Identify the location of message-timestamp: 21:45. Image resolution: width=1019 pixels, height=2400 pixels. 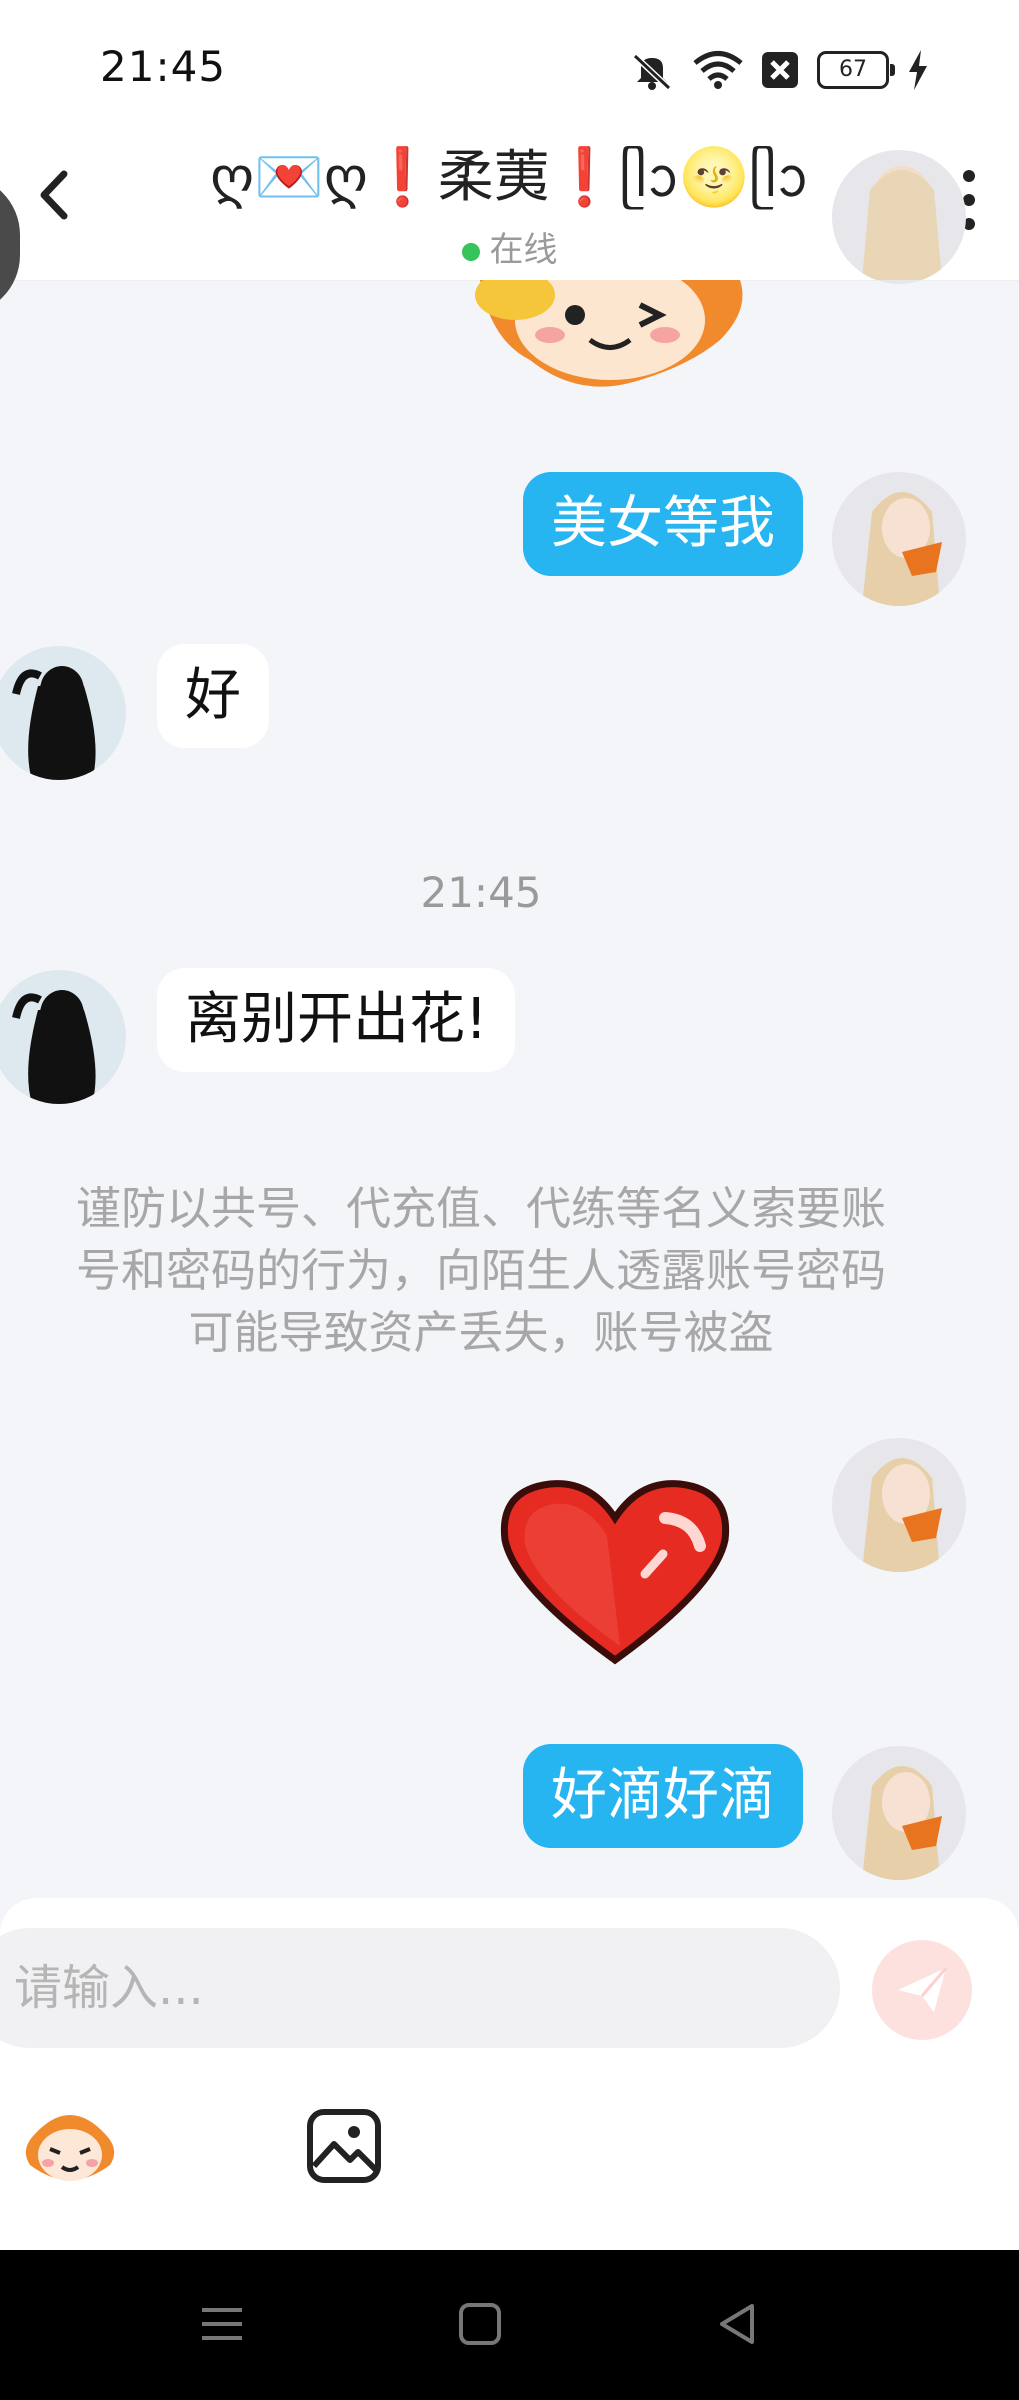
(481, 892).